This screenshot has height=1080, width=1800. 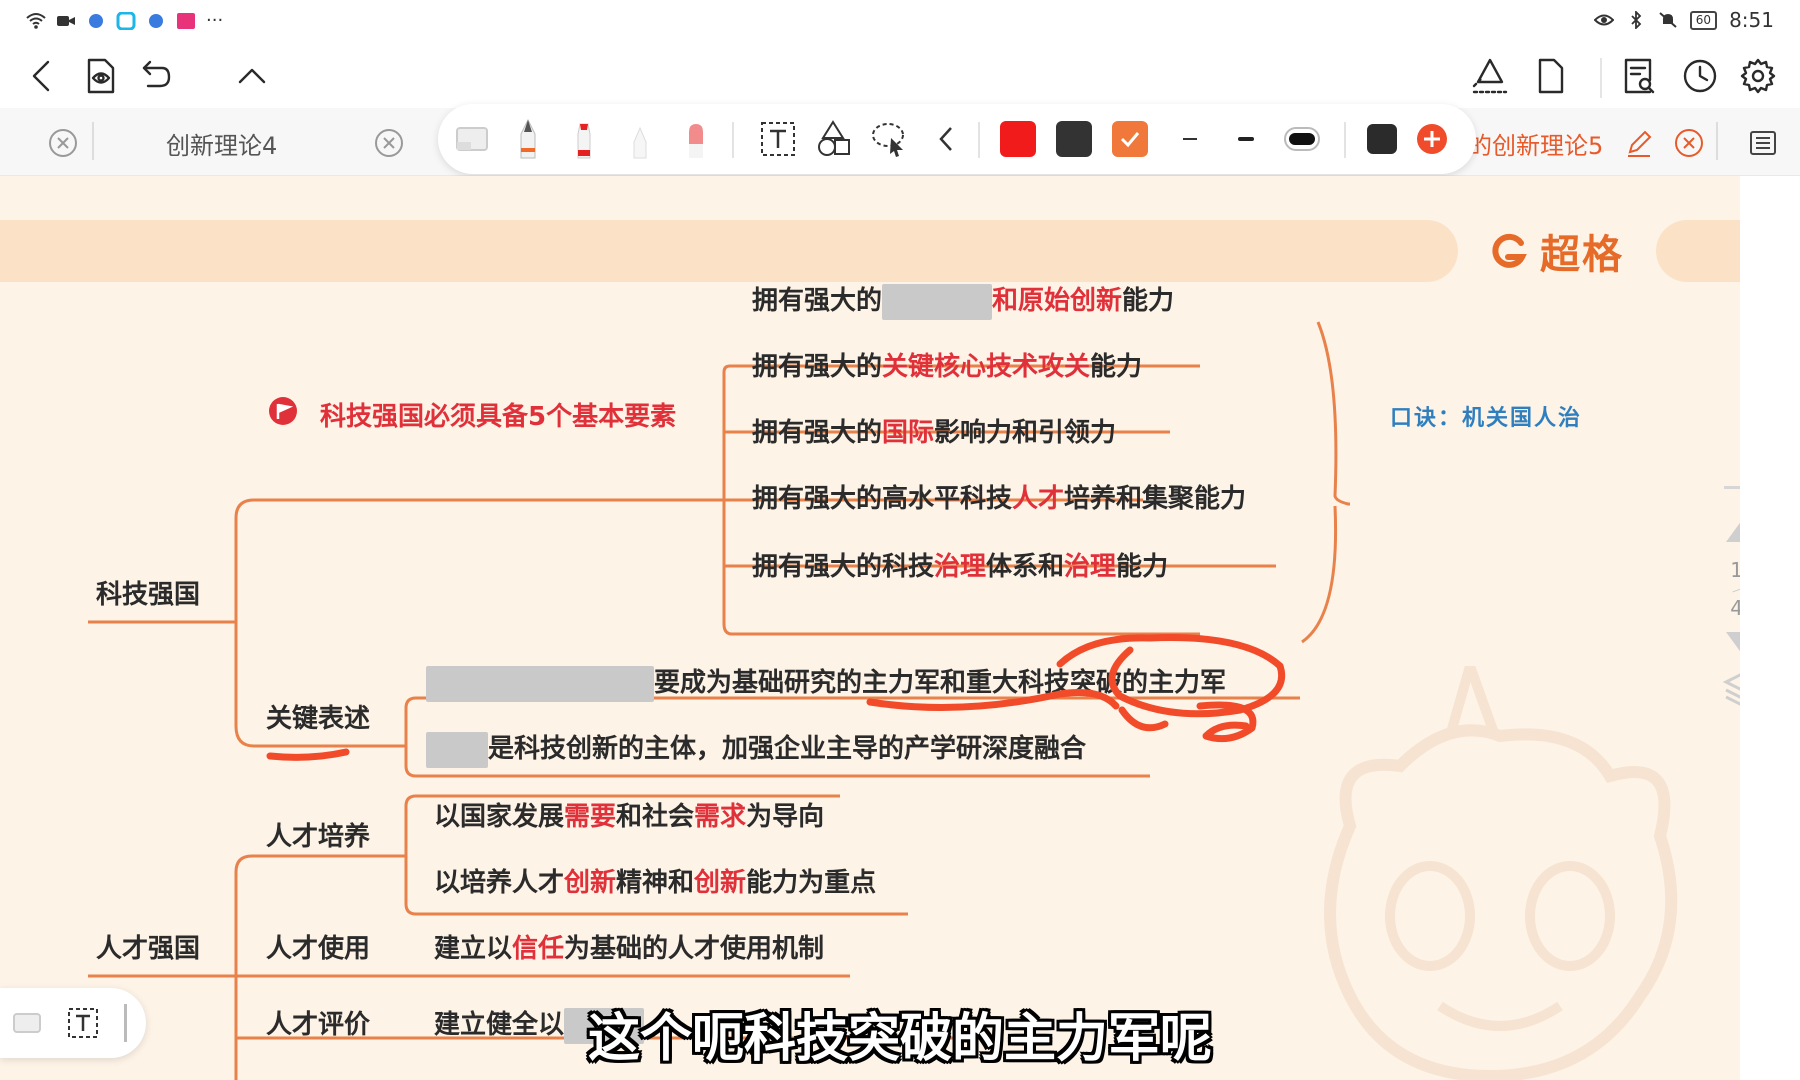 I want to click on current-page: 16, so click(x=1735, y=570).